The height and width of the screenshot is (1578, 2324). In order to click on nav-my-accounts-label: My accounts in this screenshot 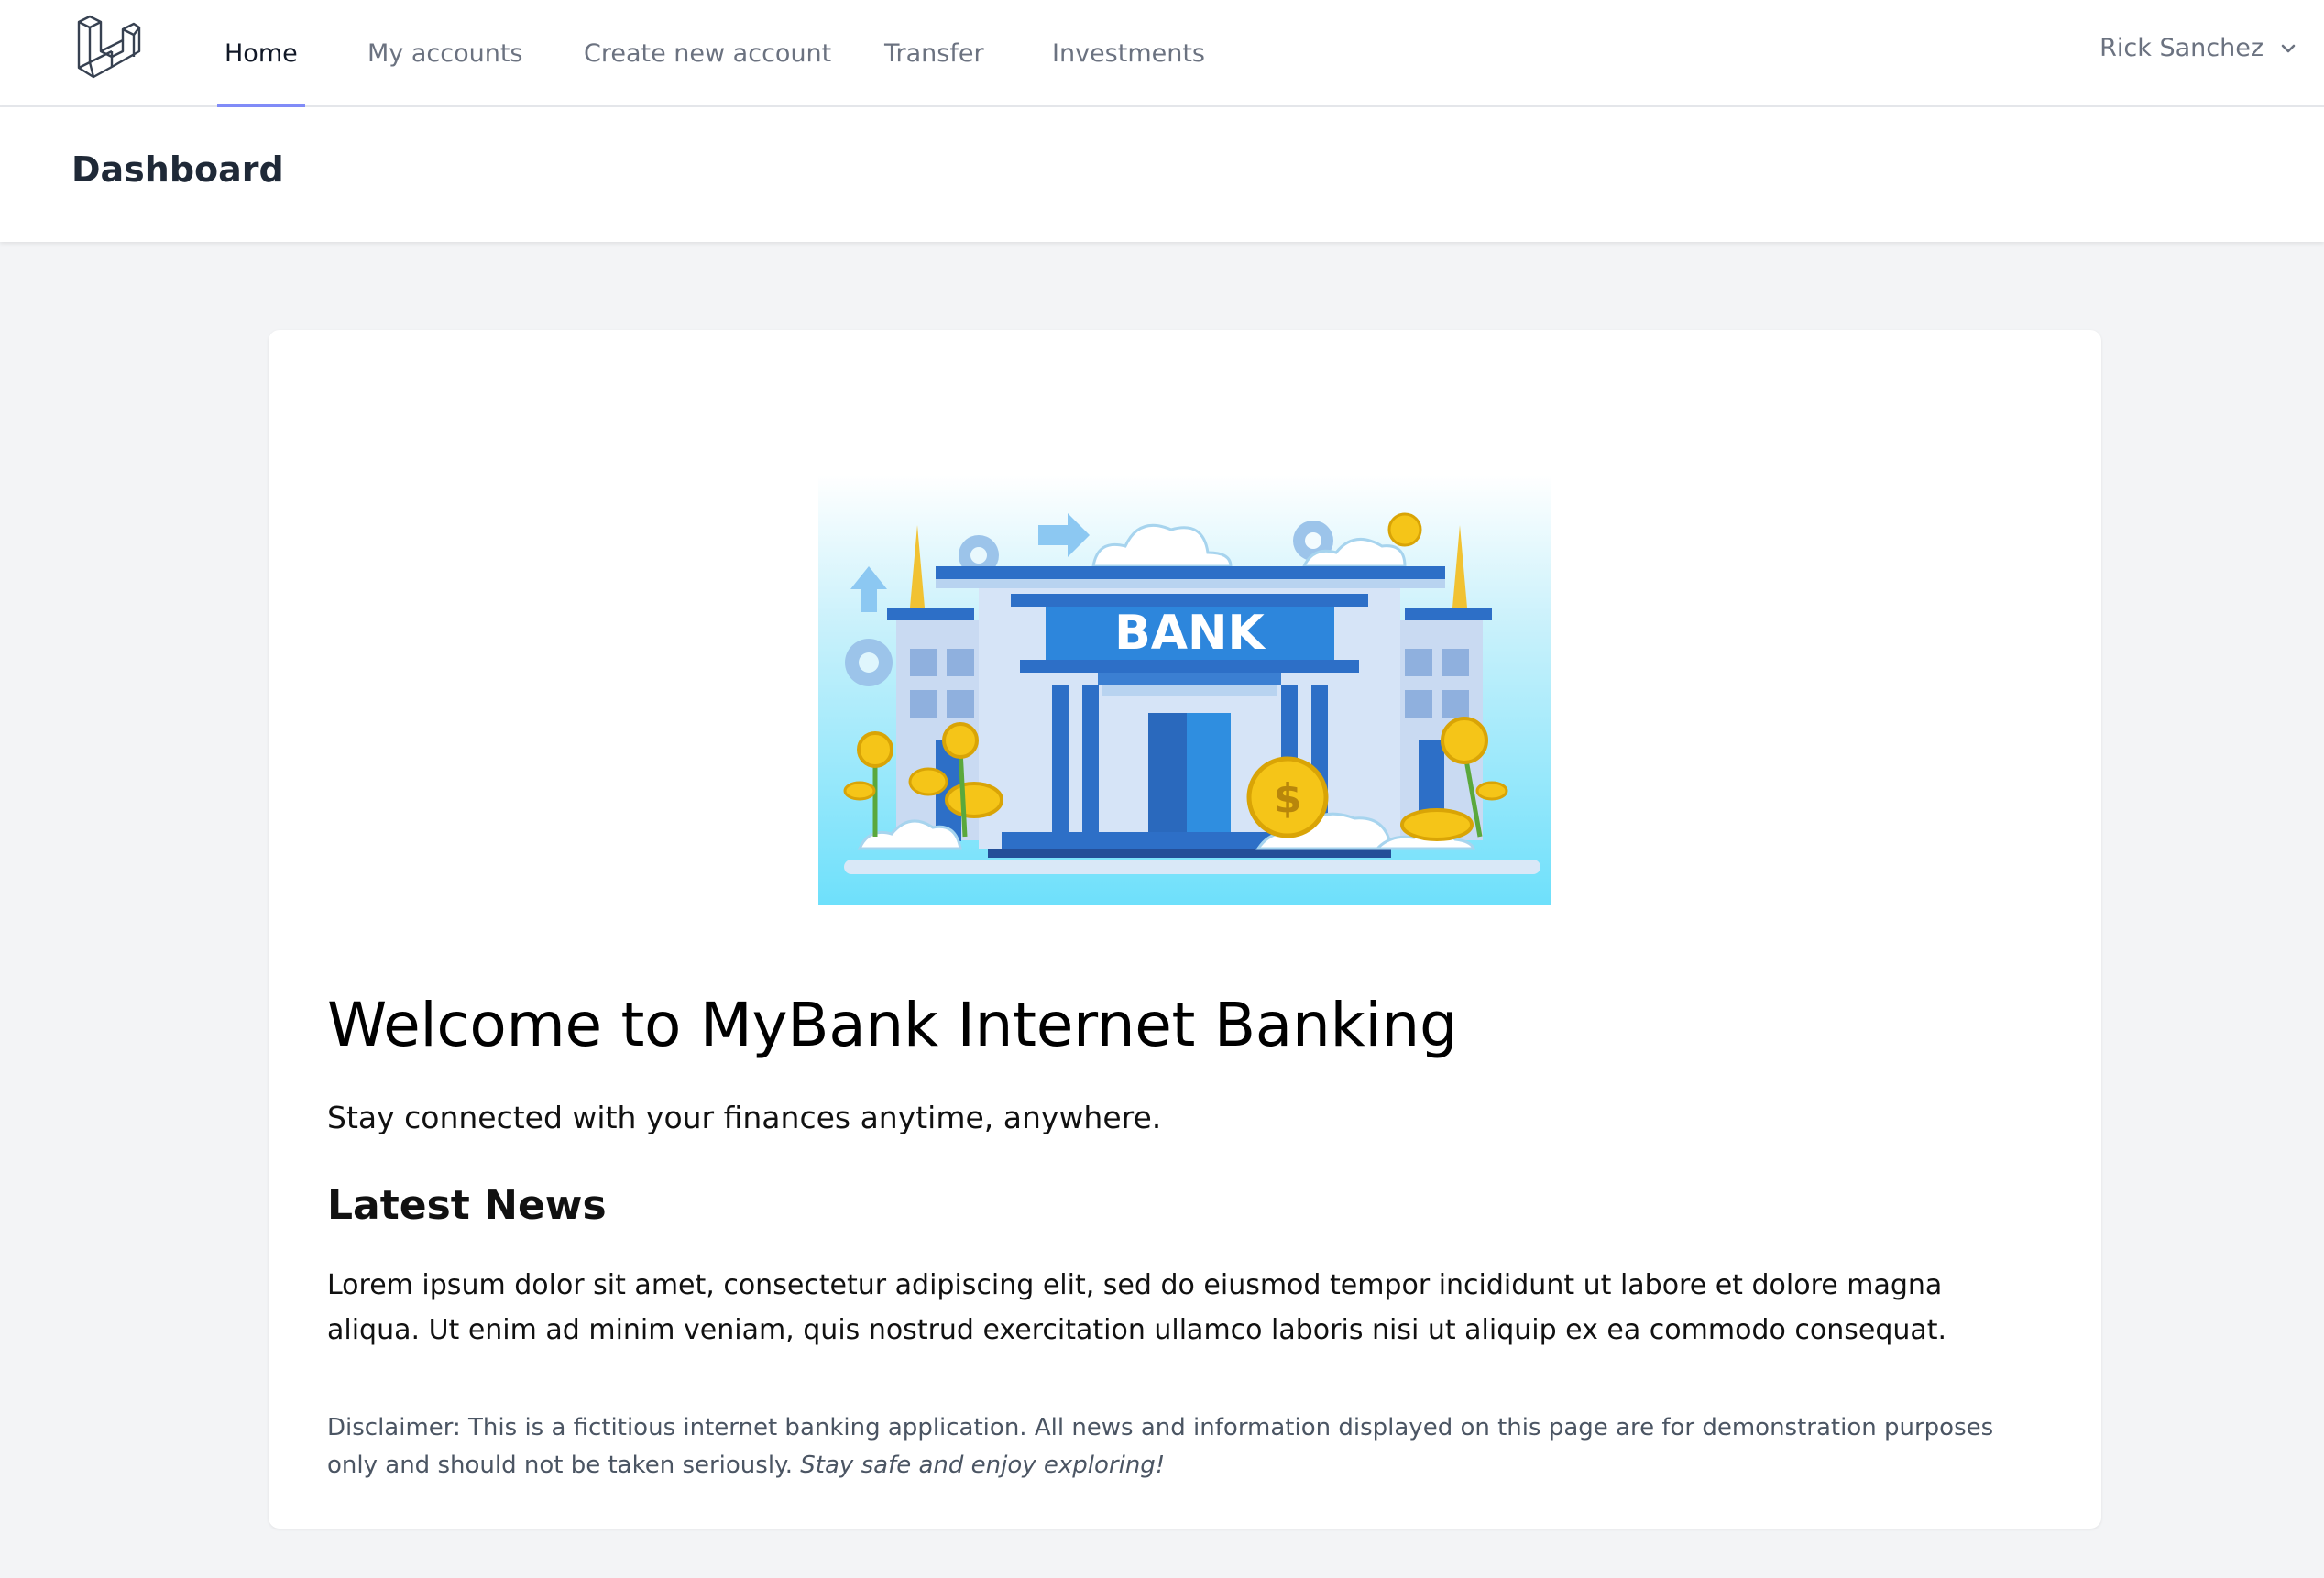, I will do `click(445, 53)`.